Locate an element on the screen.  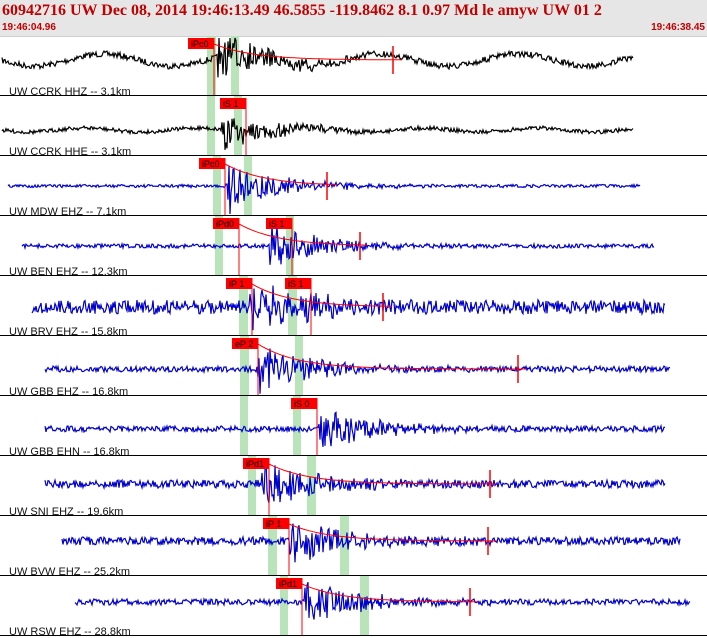
time-end-label: 19:46:38.45 is located at coordinates (678, 27).